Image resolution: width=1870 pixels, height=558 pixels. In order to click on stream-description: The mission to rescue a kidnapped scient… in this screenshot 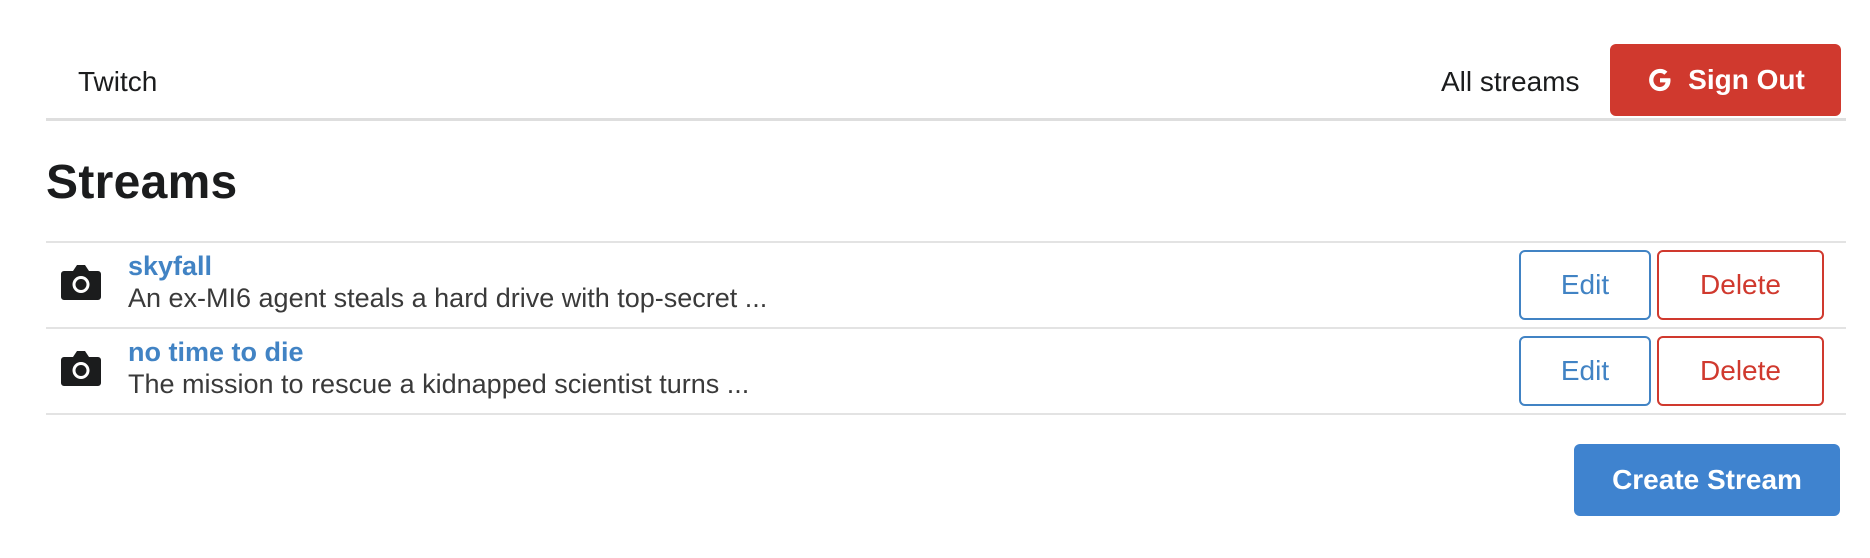, I will do `click(439, 384)`.